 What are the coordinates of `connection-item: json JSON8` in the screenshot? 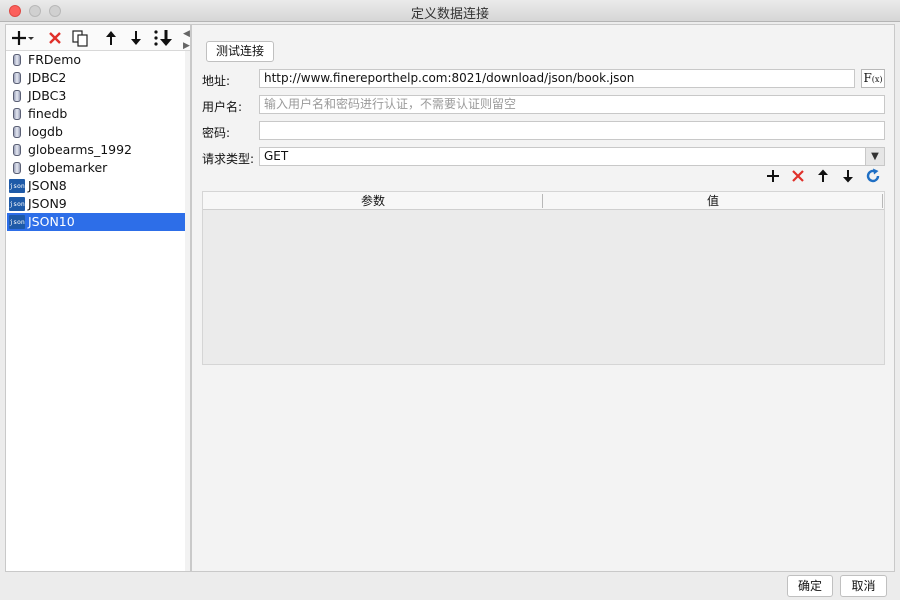 It's located at (96, 186).